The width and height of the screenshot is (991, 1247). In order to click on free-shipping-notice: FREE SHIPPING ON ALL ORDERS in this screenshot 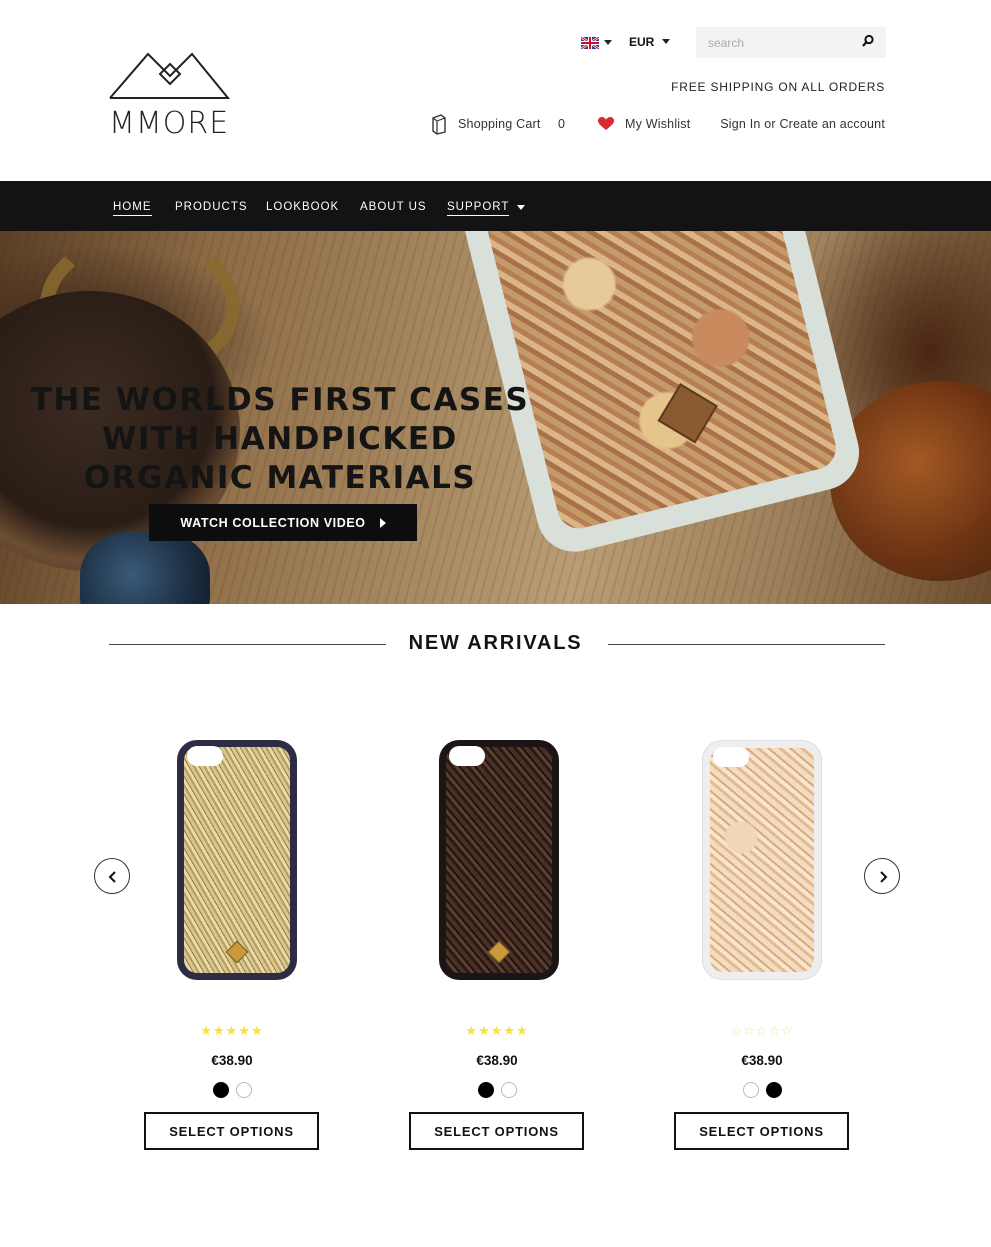, I will do `click(778, 87)`.